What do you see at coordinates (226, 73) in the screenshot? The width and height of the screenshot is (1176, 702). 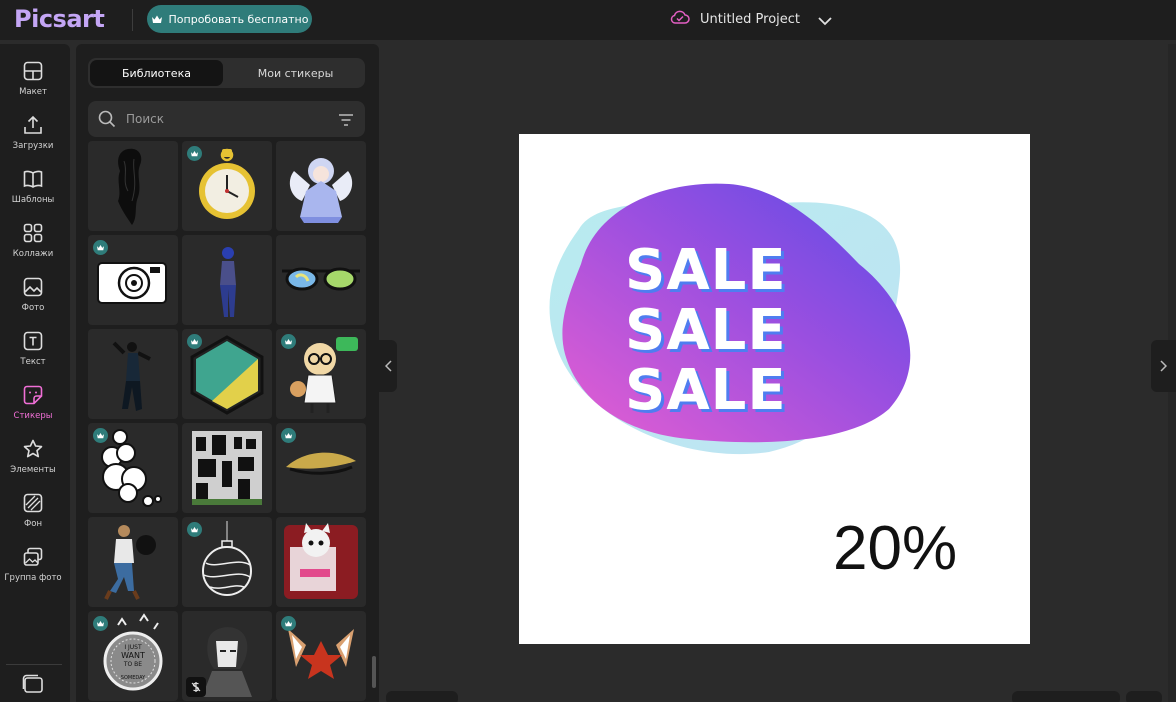 I see `panel-tabs: Библиотека Мои стикеры` at bounding box center [226, 73].